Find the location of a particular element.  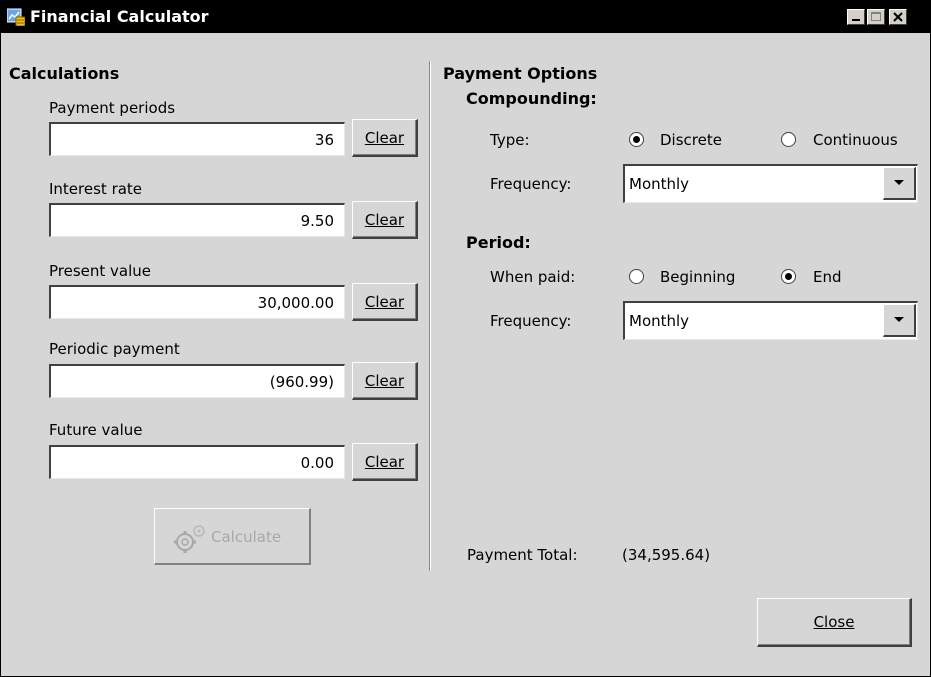

payment-total-value: (34,595.64) is located at coordinates (666, 555).